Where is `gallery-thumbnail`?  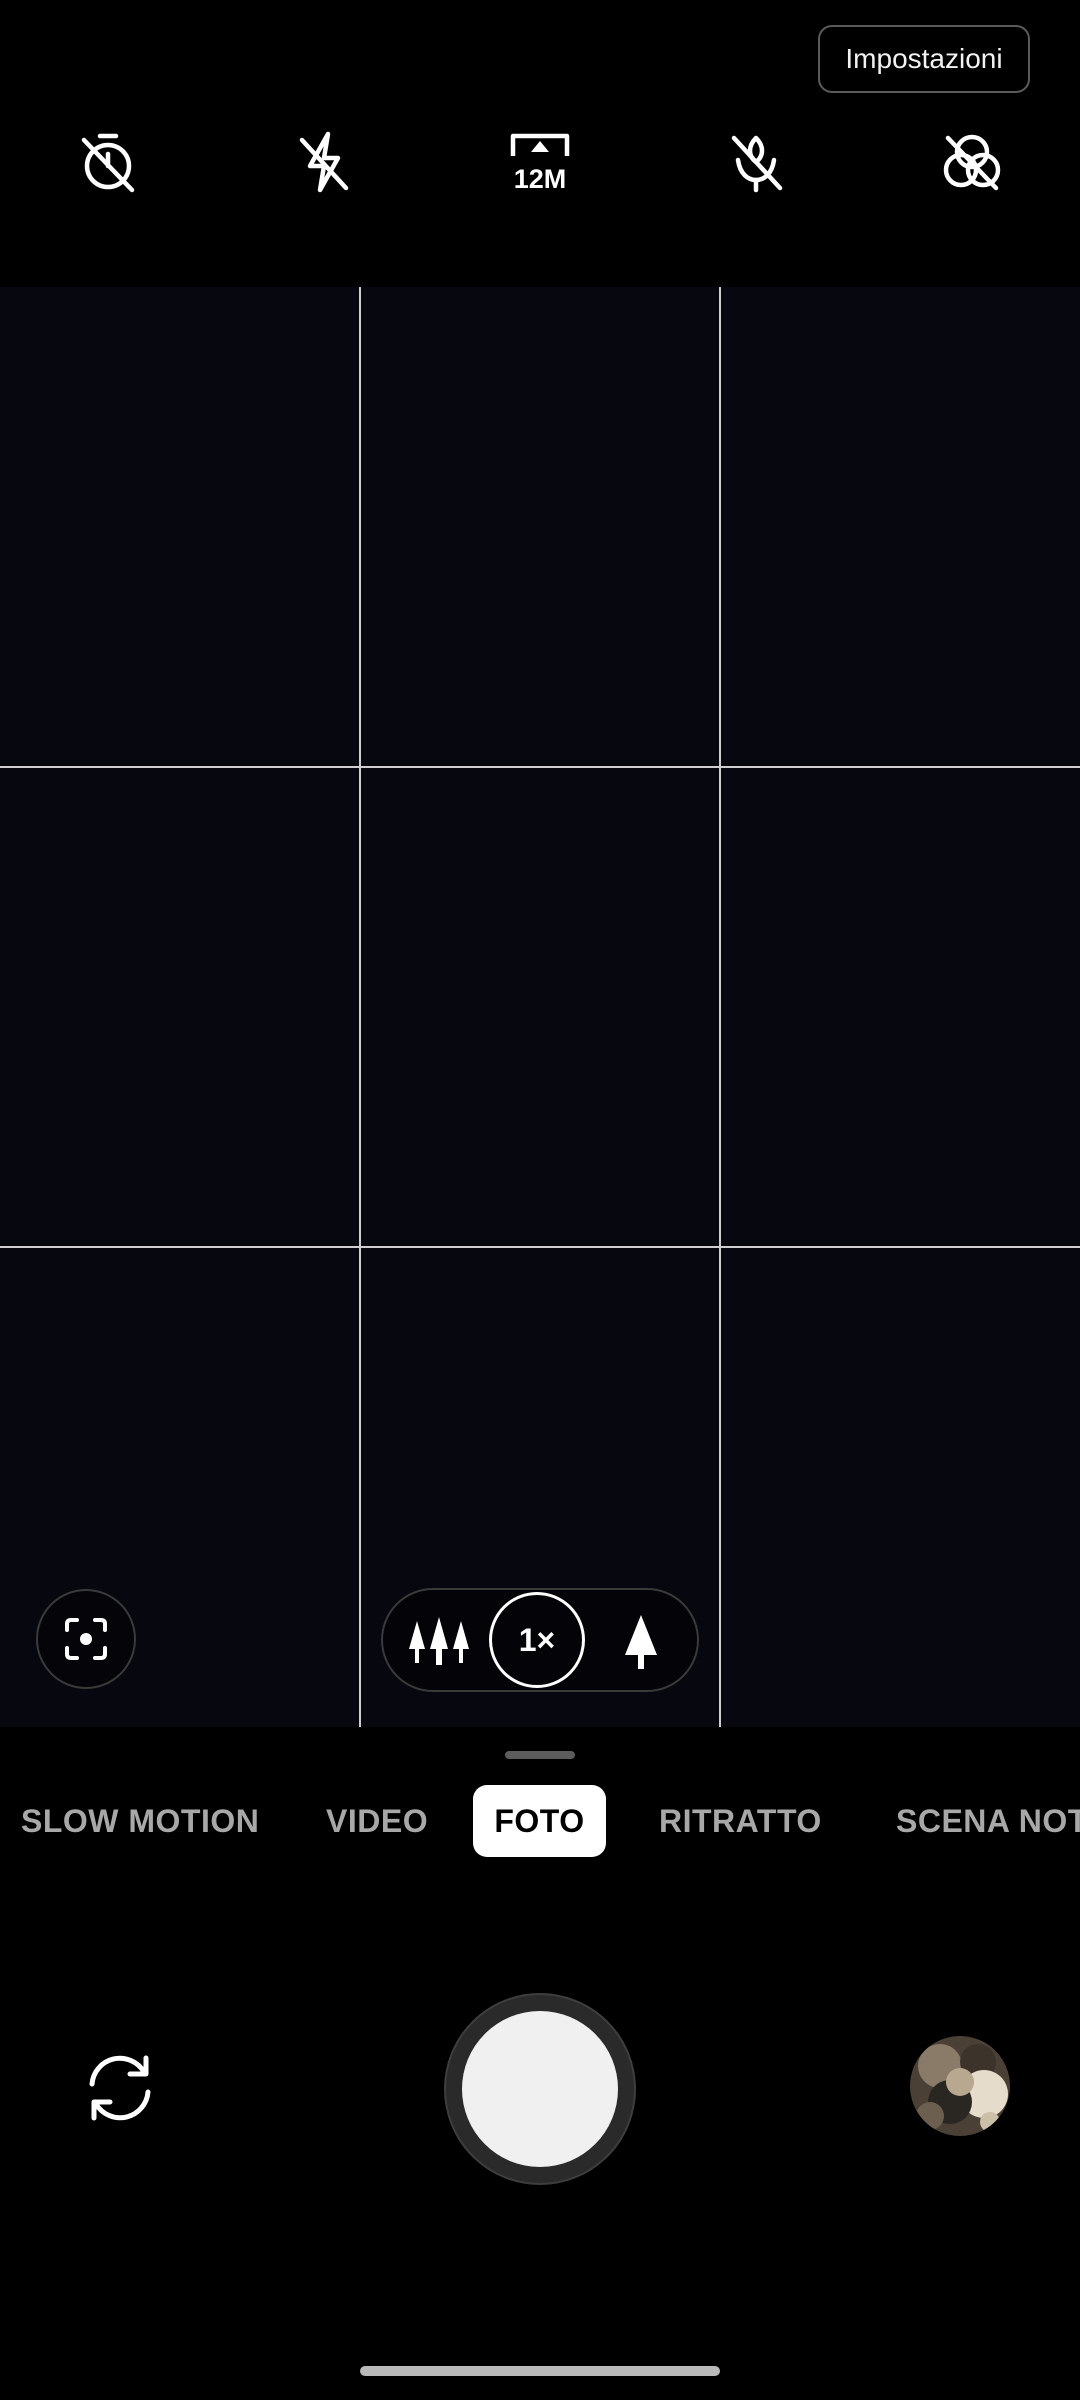
gallery-thumbnail is located at coordinates (960, 2086).